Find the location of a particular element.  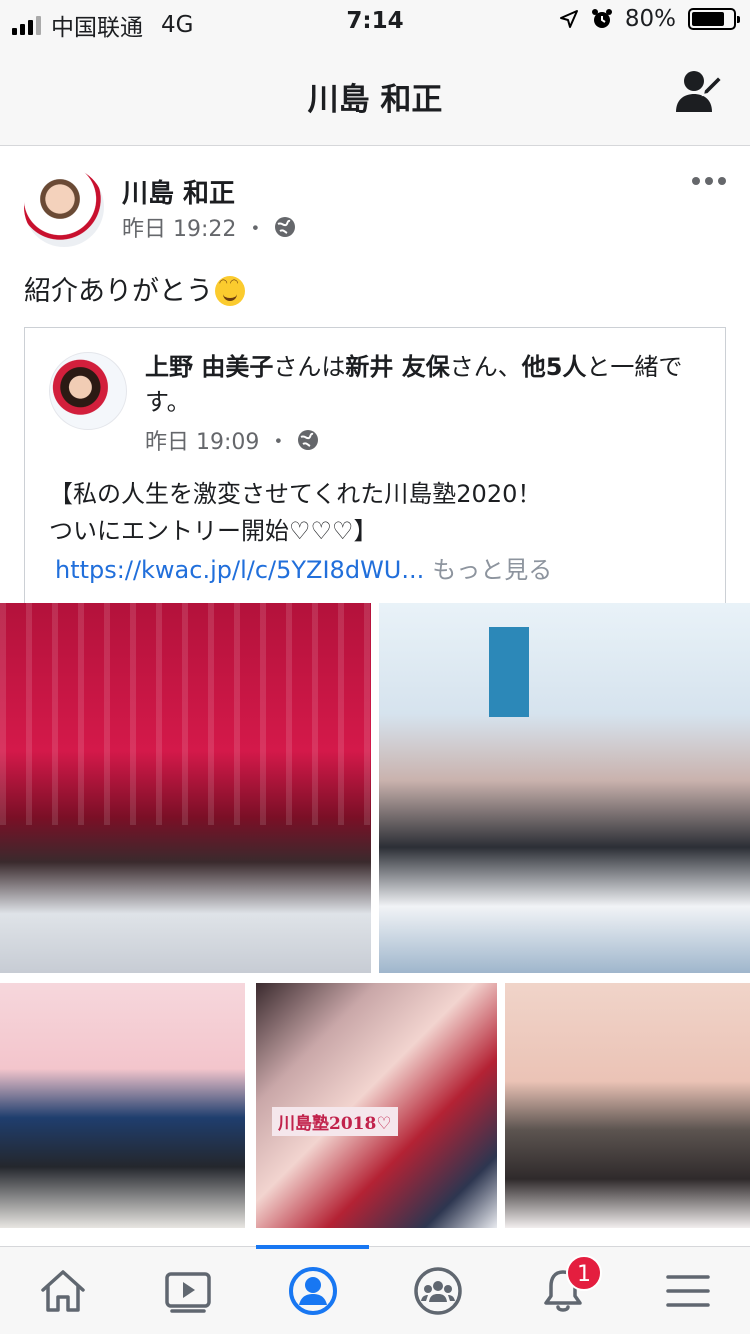

battery-icon is located at coordinates (714, 19).